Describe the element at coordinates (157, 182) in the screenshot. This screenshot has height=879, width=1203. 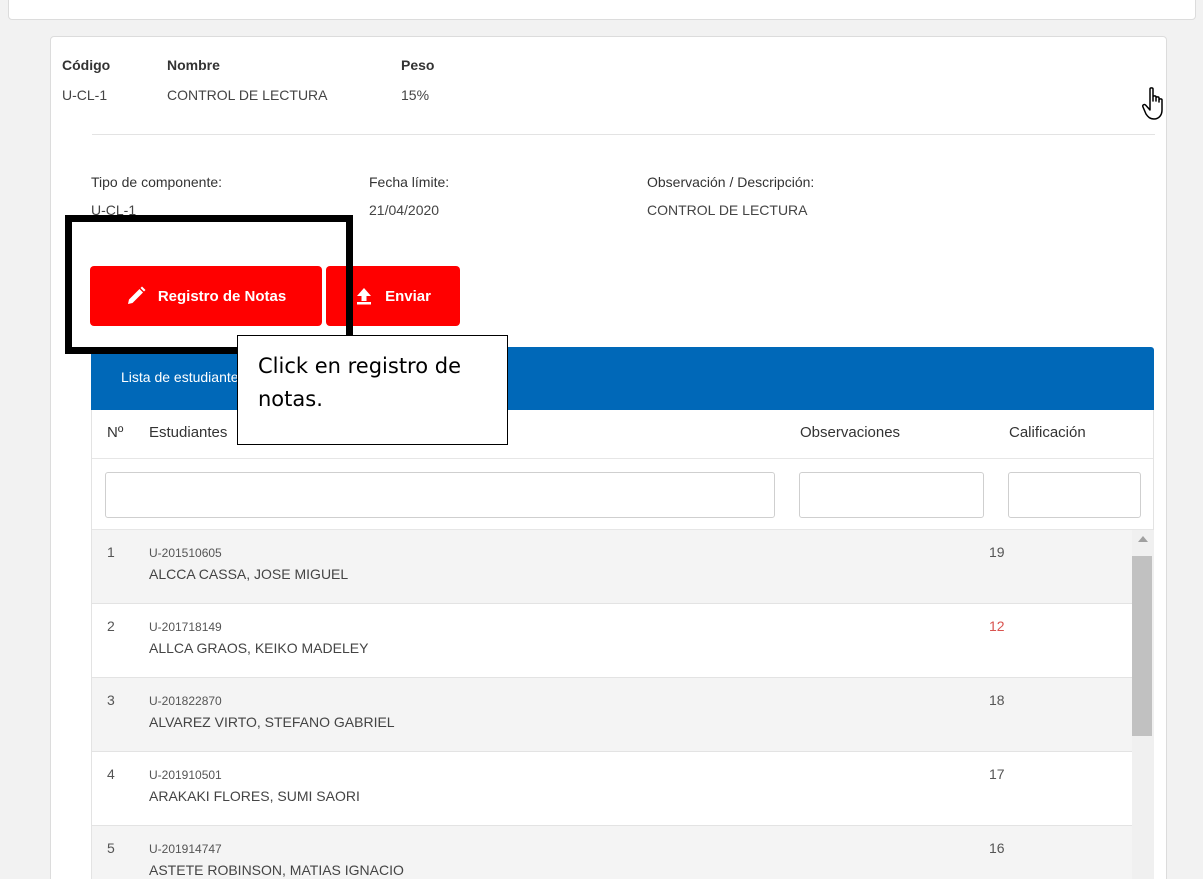
I see `type-label: Tipo de componente:` at that location.